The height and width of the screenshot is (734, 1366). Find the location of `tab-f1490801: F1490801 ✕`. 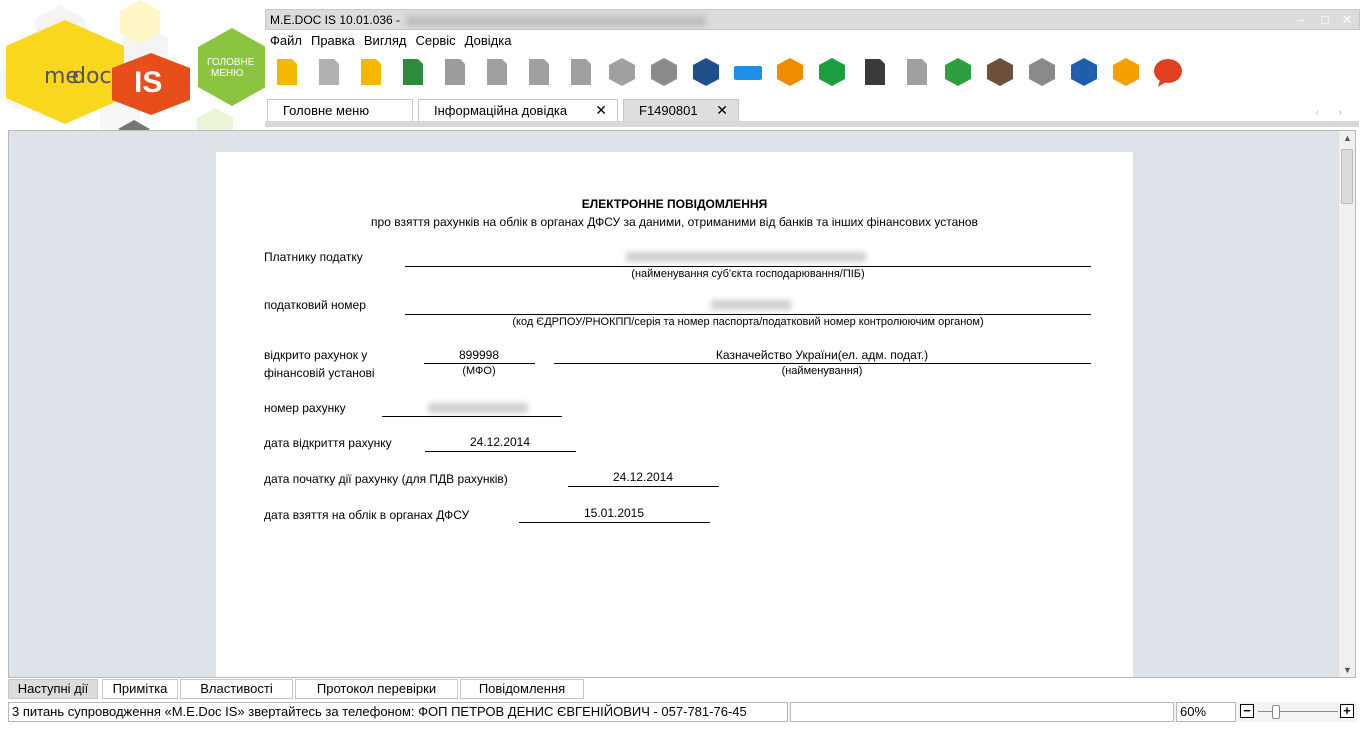

tab-f1490801: F1490801 ✕ is located at coordinates (681, 110).